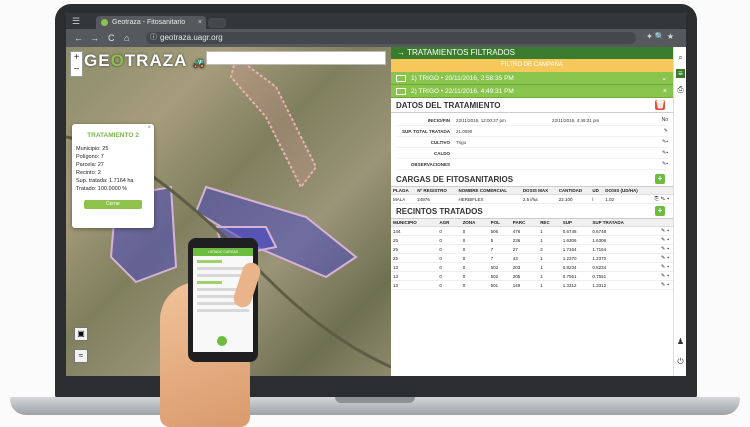 This screenshot has height=427, width=750. Describe the element at coordinates (532, 105) in the screenshot. I see `section-datos: DATOS DEL TRATAMIENTO 🗑` at that location.